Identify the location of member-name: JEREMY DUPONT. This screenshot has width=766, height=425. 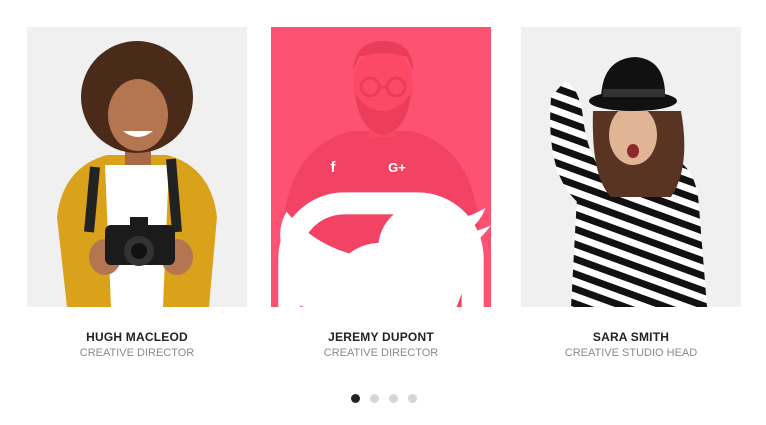
(381, 337).